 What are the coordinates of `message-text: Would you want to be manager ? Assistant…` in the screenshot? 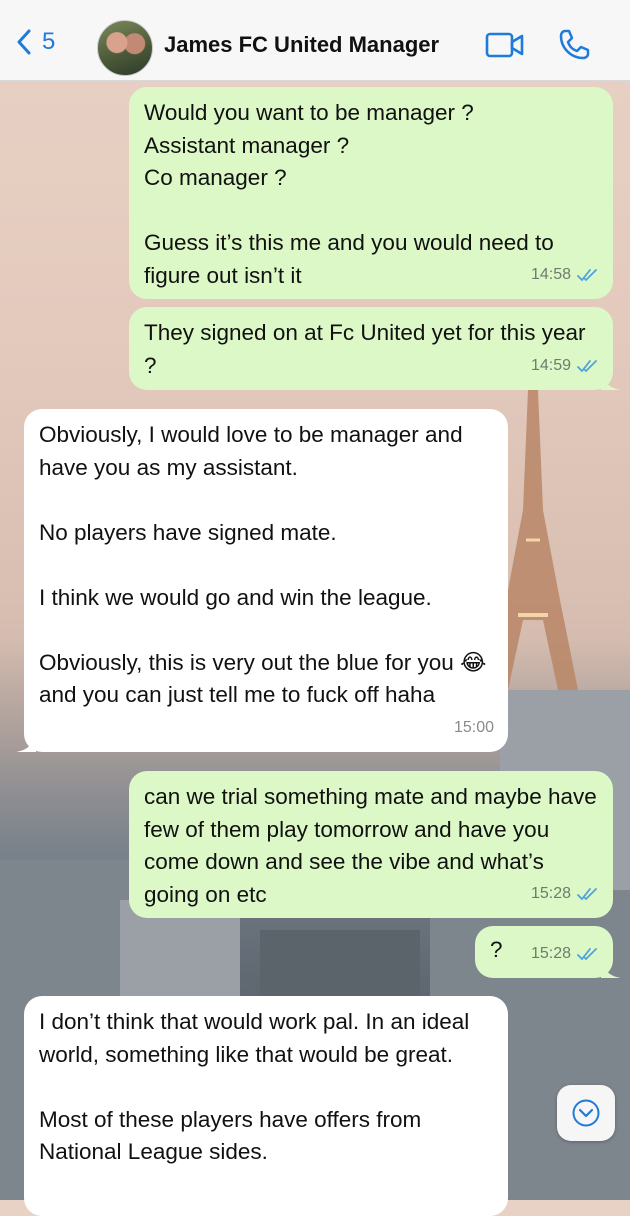 It's located at (349, 194).